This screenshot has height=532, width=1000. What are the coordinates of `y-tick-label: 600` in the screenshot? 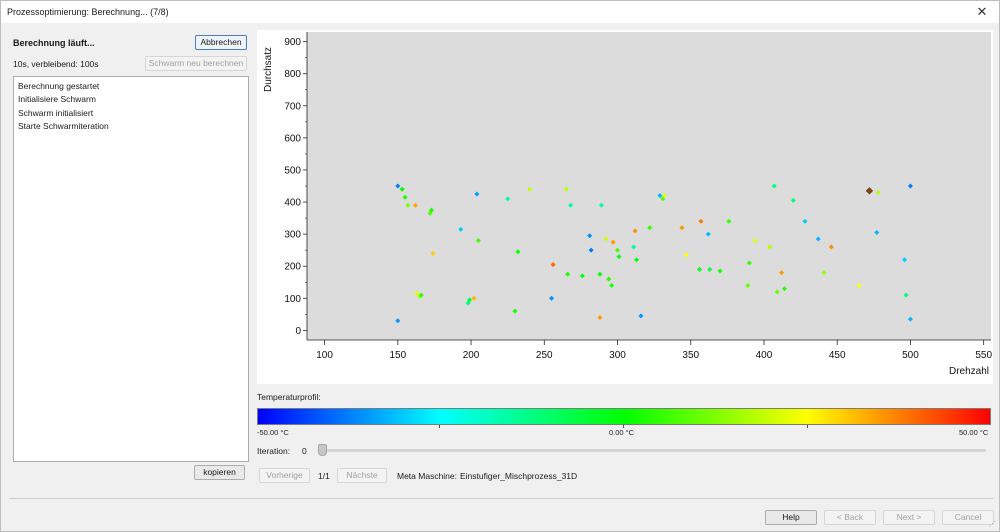 It's located at (292, 138).